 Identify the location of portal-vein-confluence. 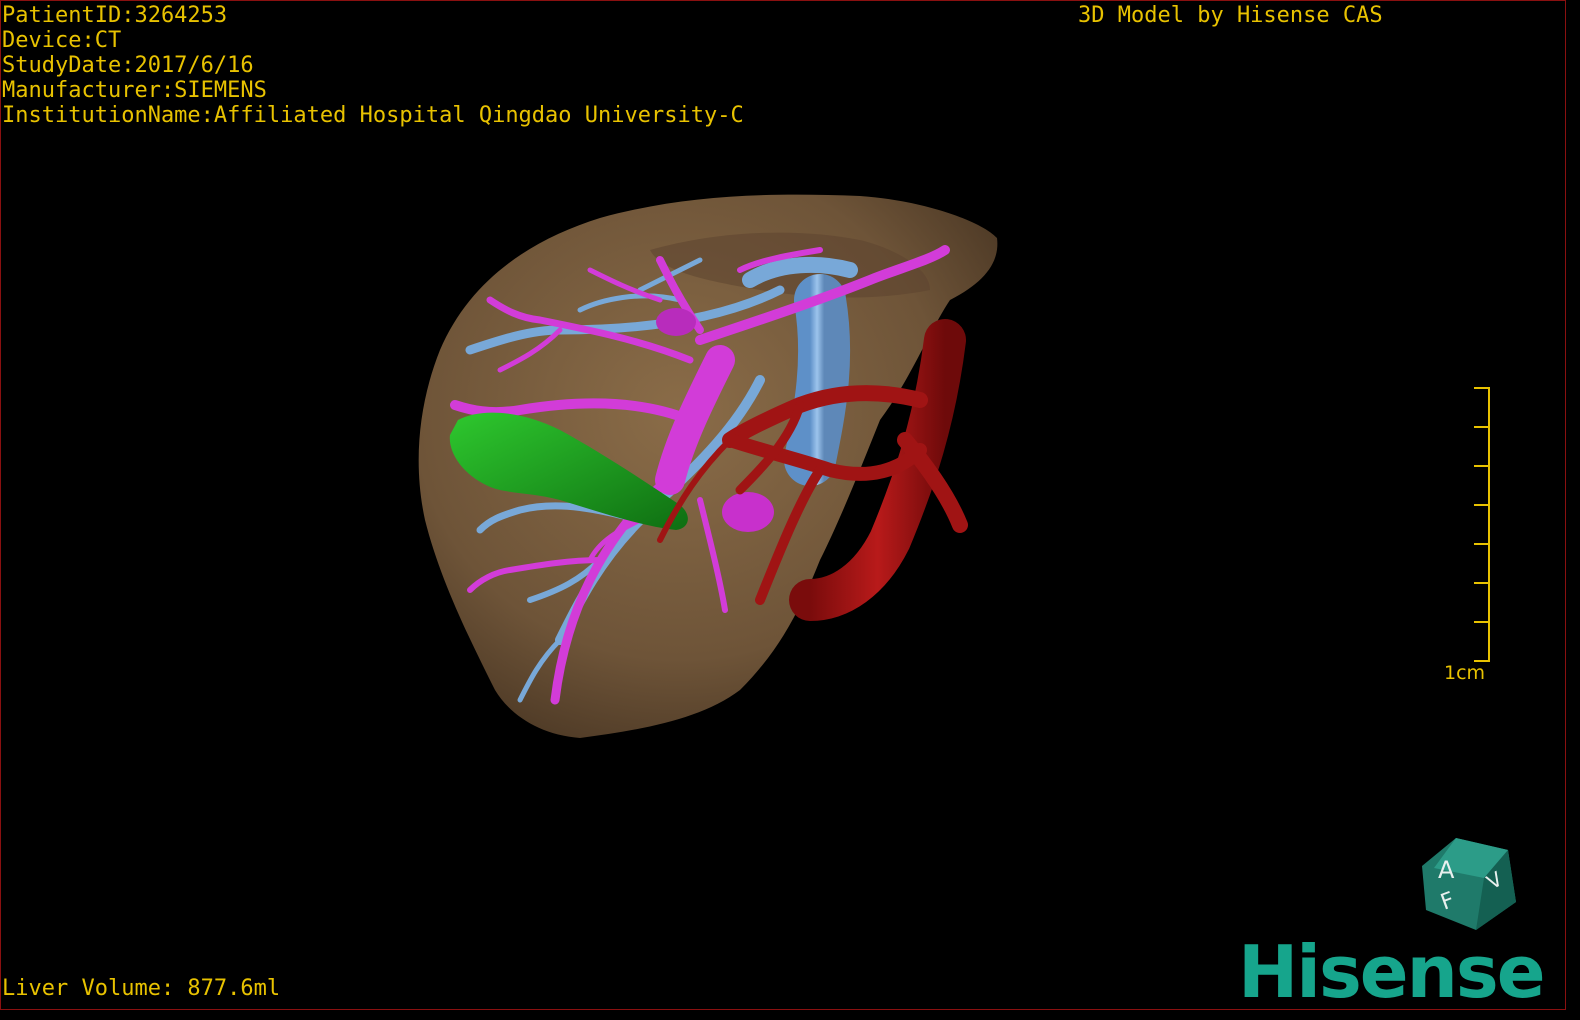
(748, 512).